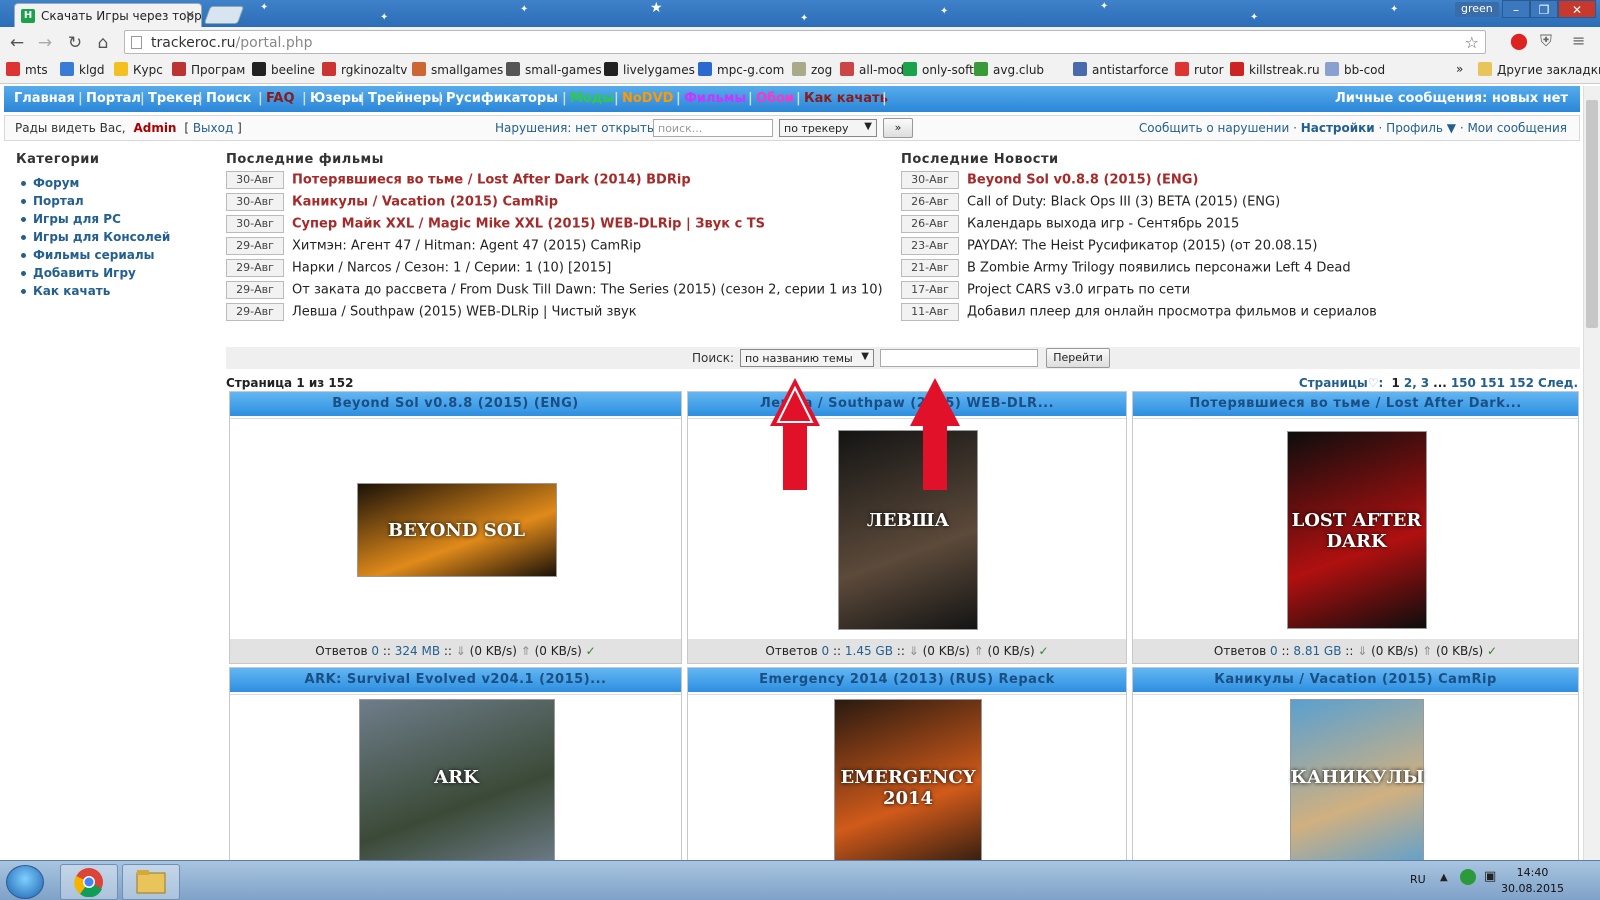 The width and height of the screenshot is (1600, 900). I want to click on adblock-icon: ⬤, so click(1519, 40).